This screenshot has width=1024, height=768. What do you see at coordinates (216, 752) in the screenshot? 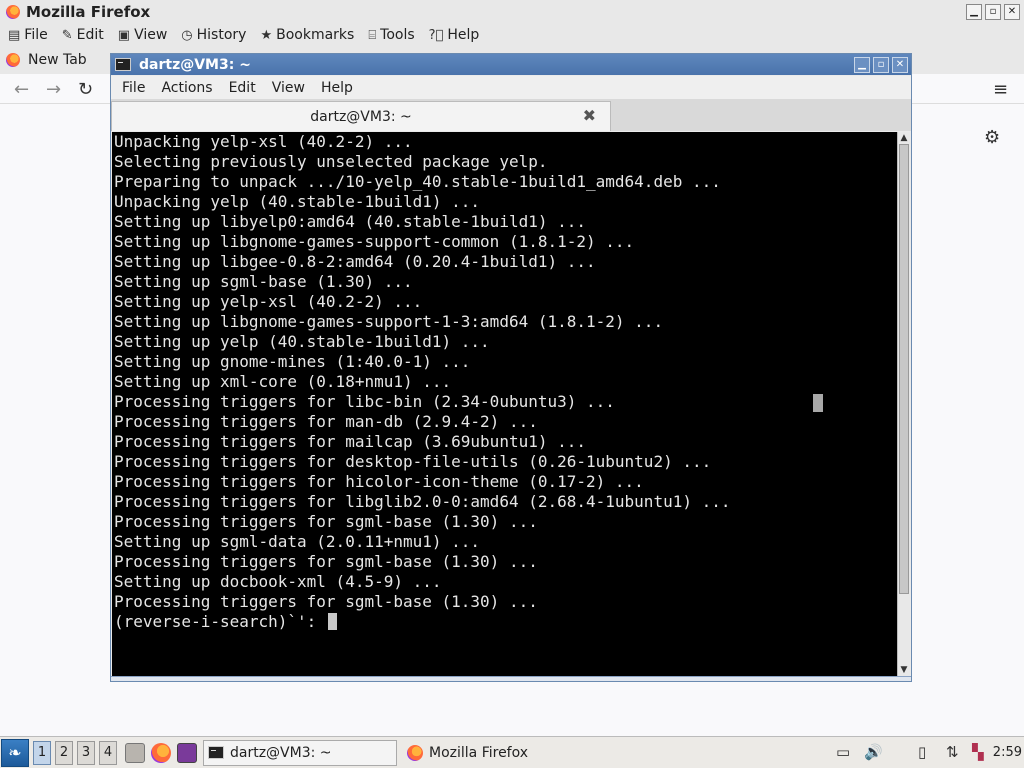
I see `terminal-task-icon` at bounding box center [216, 752].